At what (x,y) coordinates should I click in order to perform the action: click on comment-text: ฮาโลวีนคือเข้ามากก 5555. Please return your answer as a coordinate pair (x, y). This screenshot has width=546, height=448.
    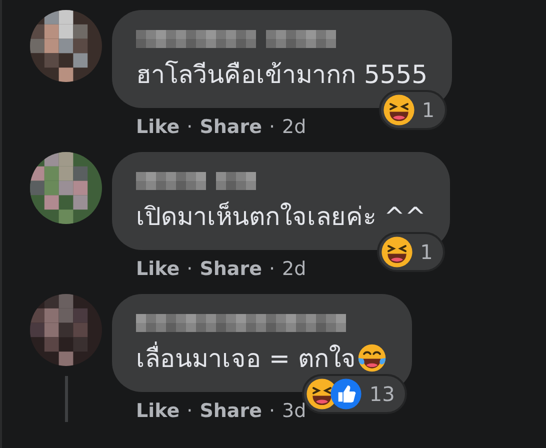
    Looking at the image, I should click on (282, 75).